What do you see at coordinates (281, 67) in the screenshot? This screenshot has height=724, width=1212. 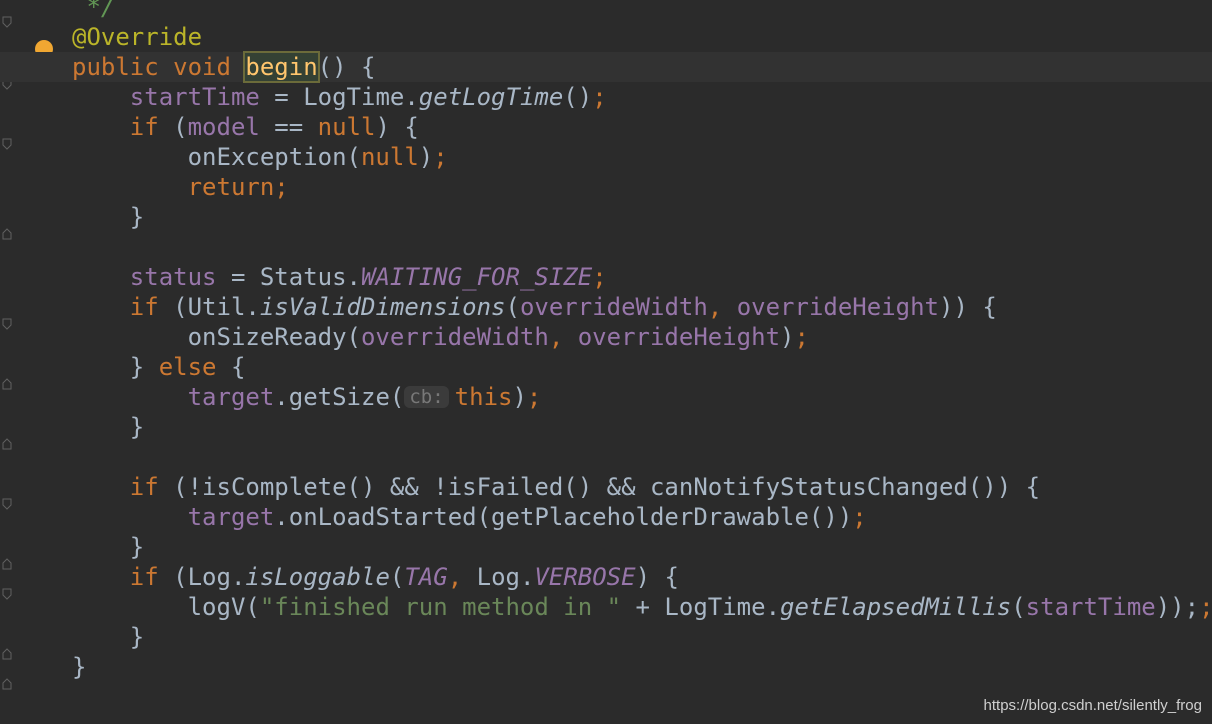 I see `method-name-highlight: begin` at bounding box center [281, 67].